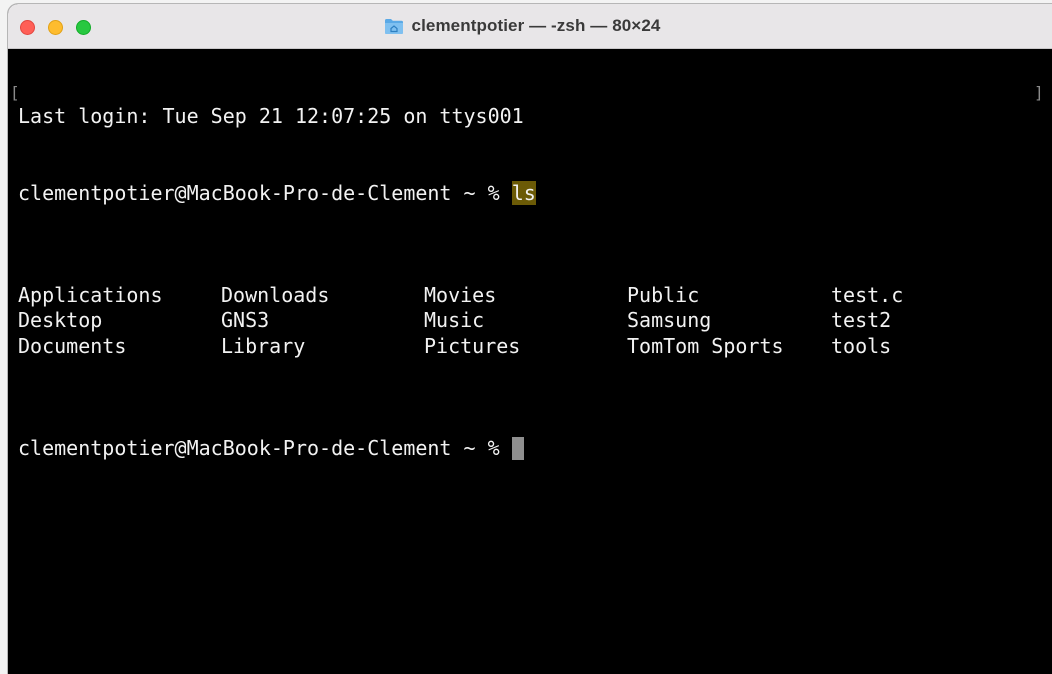 This screenshot has width=1052, height=674. What do you see at coordinates (454, 320) in the screenshot?
I see `list-item: Music` at bounding box center [454, 320].